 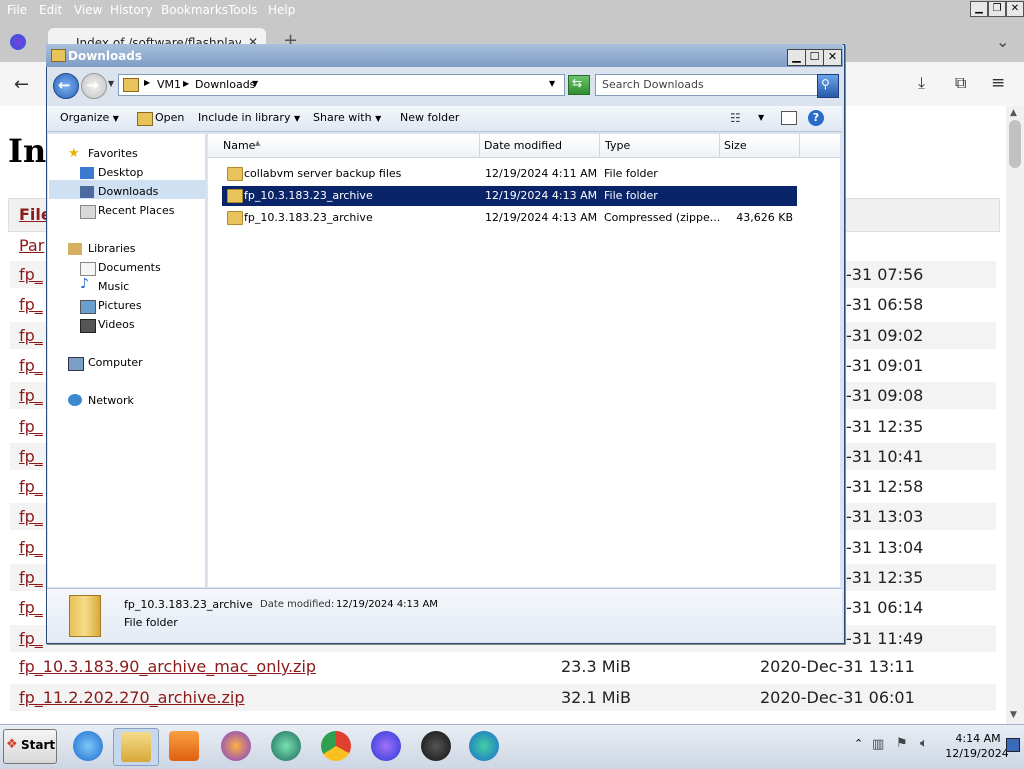 I want to click on column-size: Size, so click(x=735, y=145).